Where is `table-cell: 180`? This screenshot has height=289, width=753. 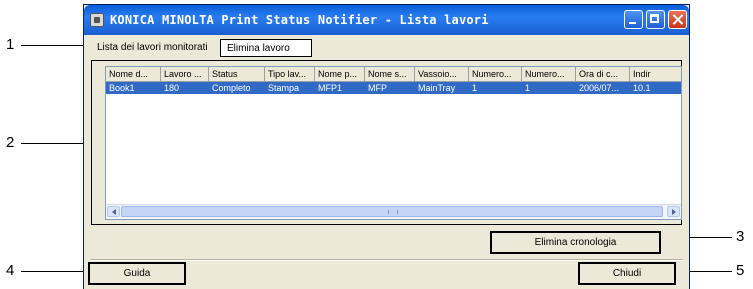
table-cell: 180 is located at coordinates (172, 88).